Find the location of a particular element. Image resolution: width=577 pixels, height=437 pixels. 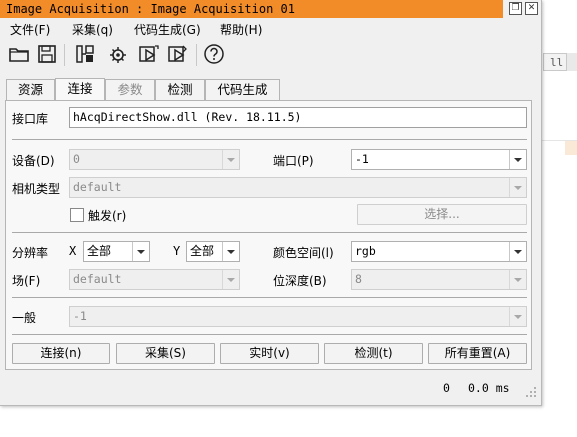

background-highlight is located at coordinates (571, 148).